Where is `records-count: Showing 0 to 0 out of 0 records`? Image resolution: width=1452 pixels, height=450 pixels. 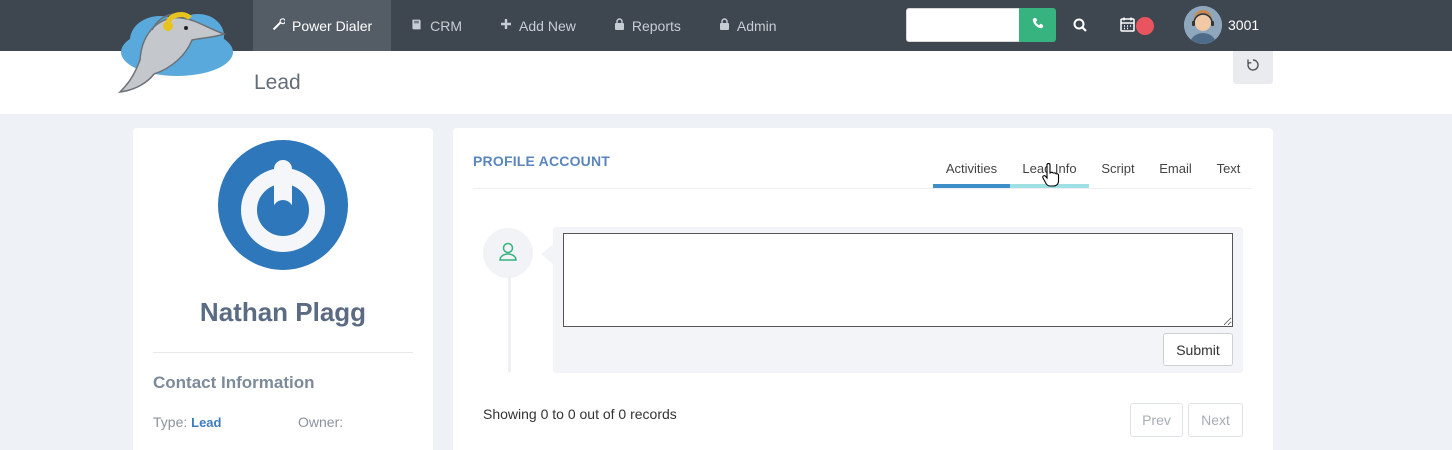 records-count: Showing 0 to 0 out of 0 records is located at coordinates (580, 414).